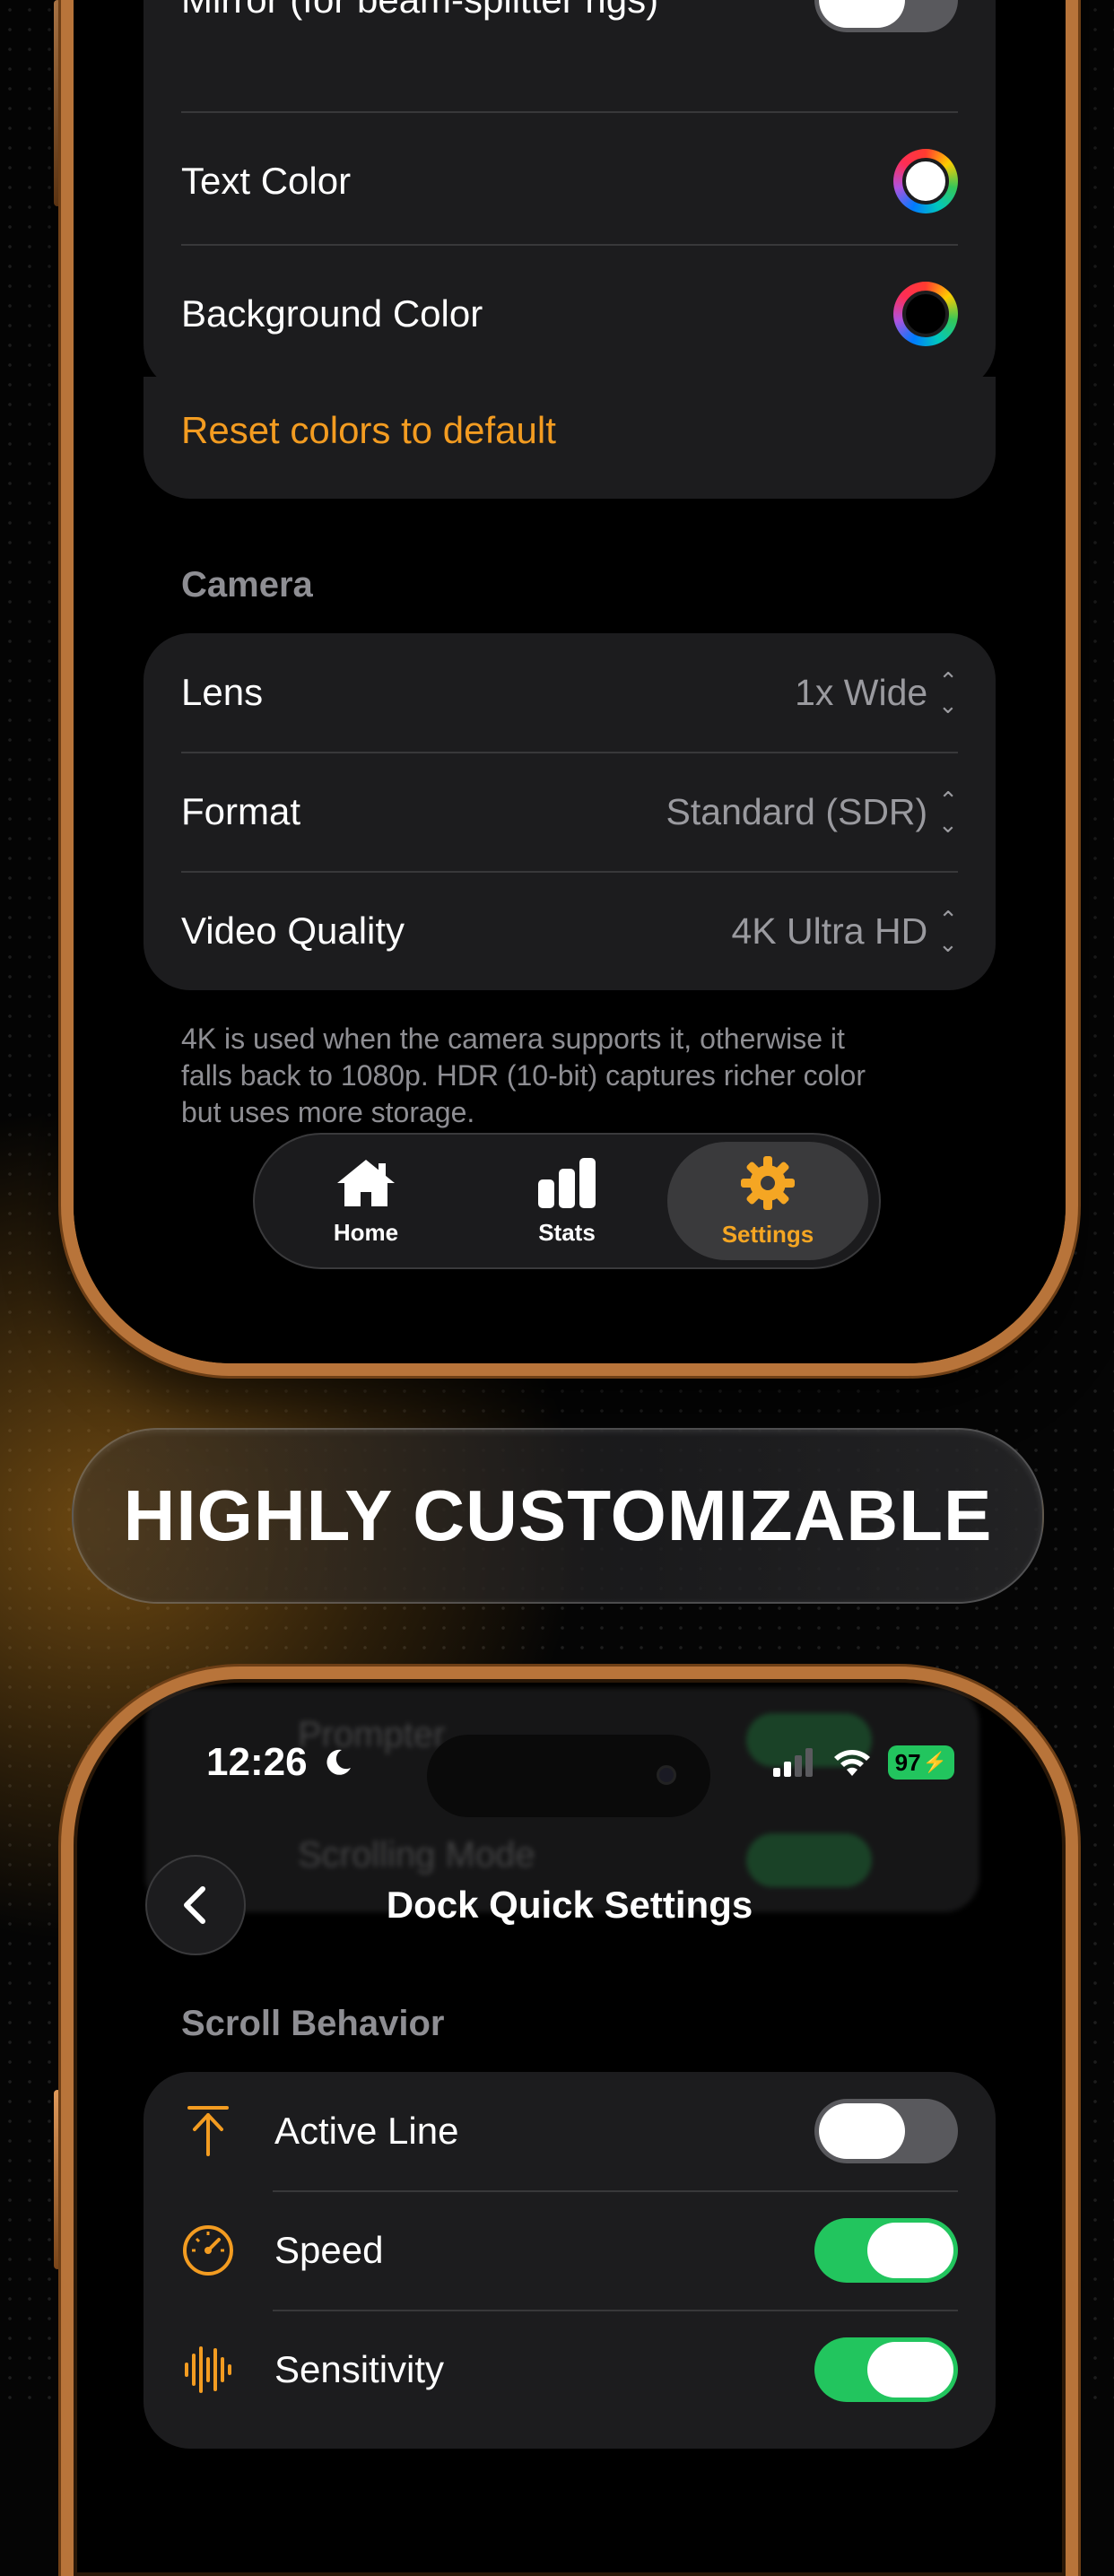  I want to click on format-value: Standard (SDR), so click(797, 811).